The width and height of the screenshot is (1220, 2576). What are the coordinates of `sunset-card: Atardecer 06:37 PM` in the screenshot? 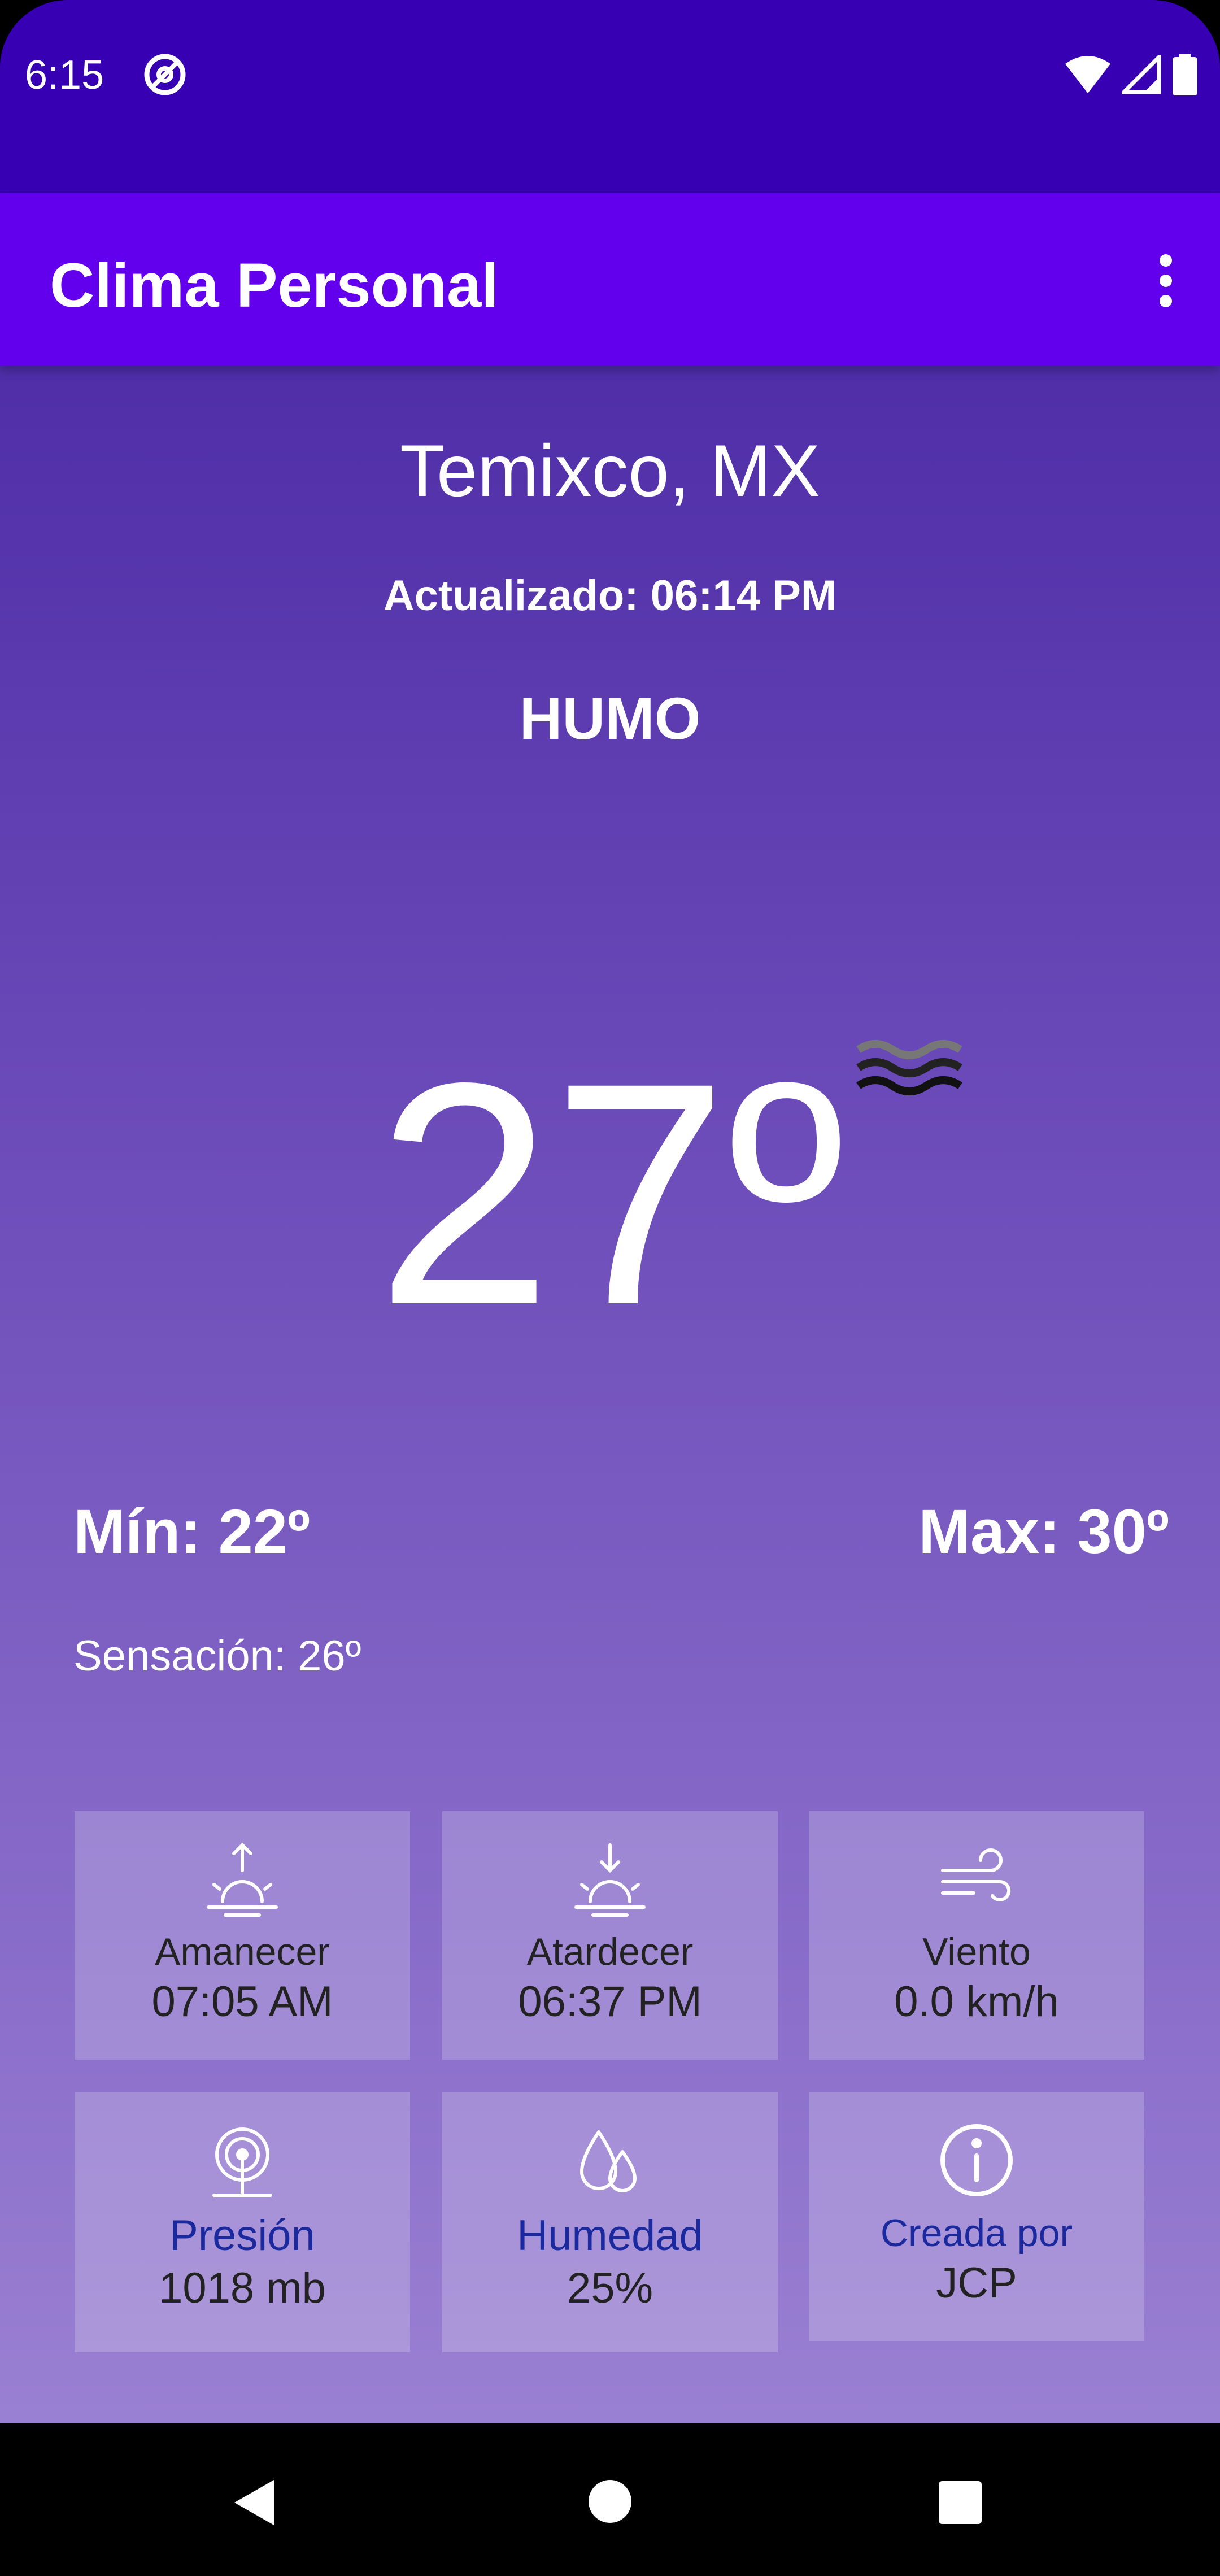 It's located at (610, 1935).